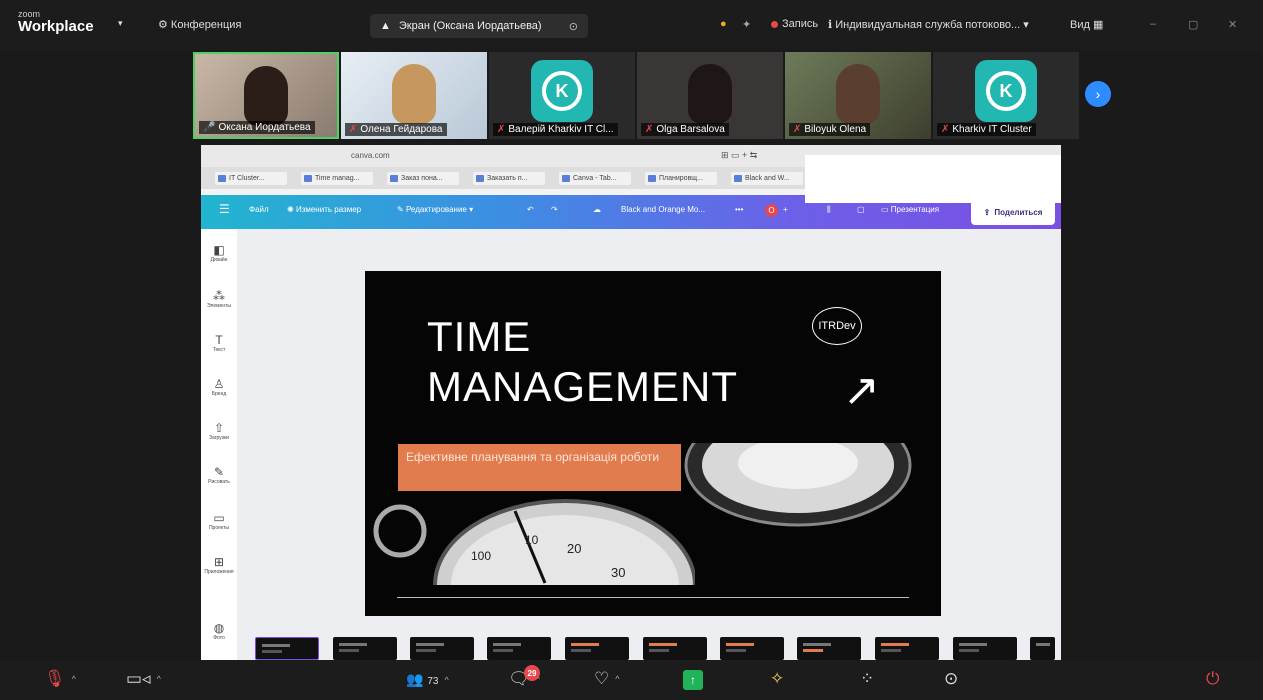 Image resolution: width=1263 pixels, height=700 pixels. What do you see at coordinates (1232, 24) in the screenshot?
I see `close-icon: ✕` at bounding box center [1232, 24].